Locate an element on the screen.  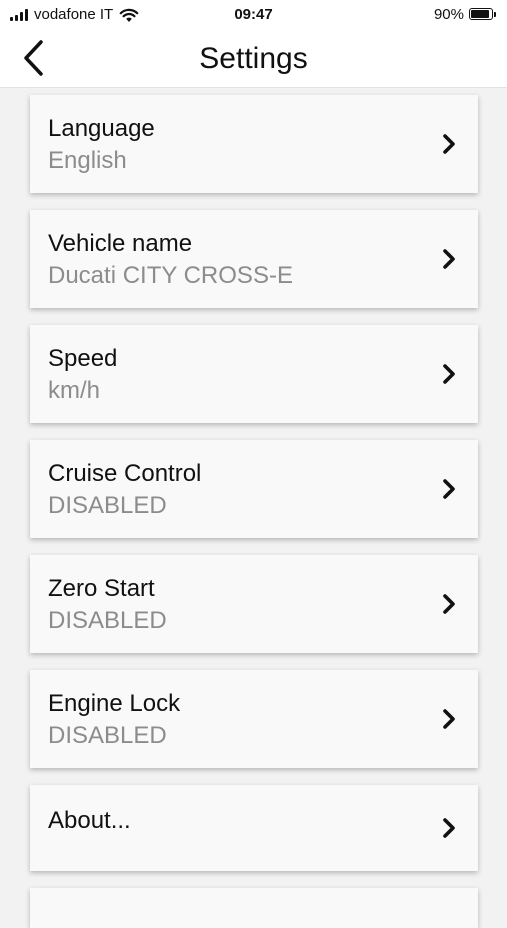
settings-item-cruise-control: Cruise Control DISABLED is located at coordinates (254, 489).